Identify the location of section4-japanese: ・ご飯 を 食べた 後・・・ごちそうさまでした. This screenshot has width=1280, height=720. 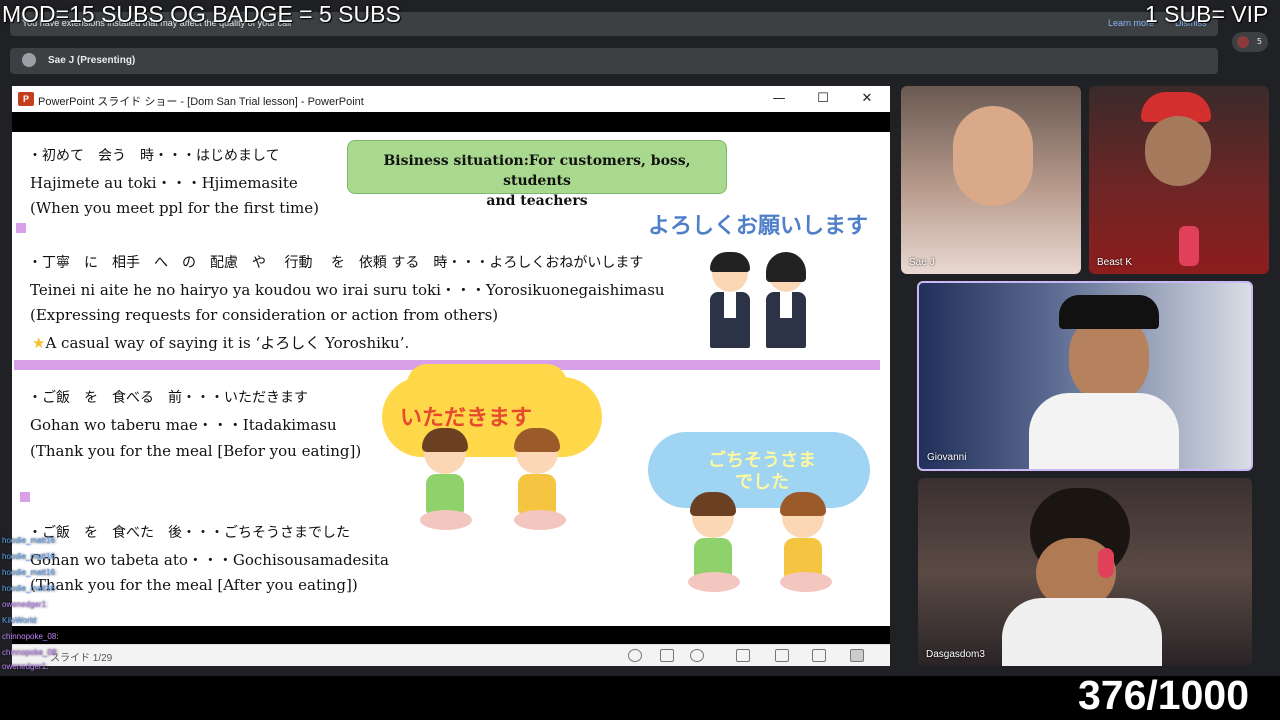
(189, 533).